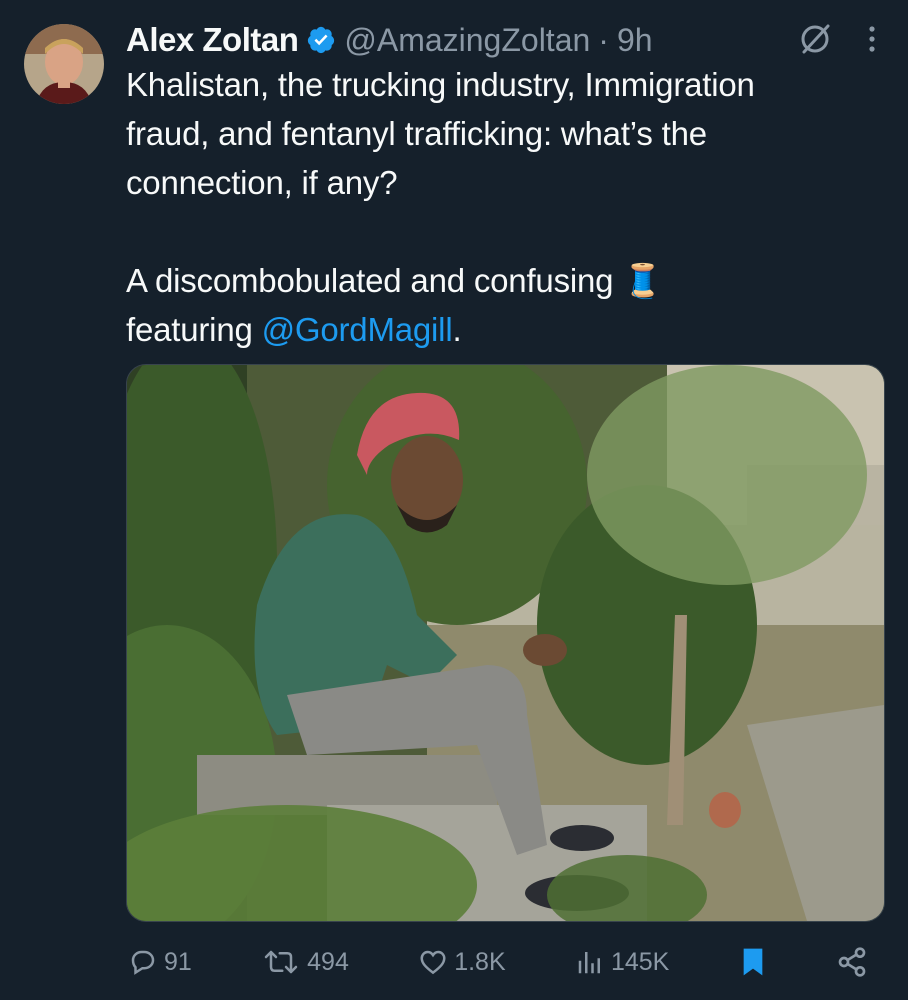 The image size is (908, 1000). Describe the element at coordinates (194, 329) in the screenshot. I see `tweet-text-segment: featuring` at that location.